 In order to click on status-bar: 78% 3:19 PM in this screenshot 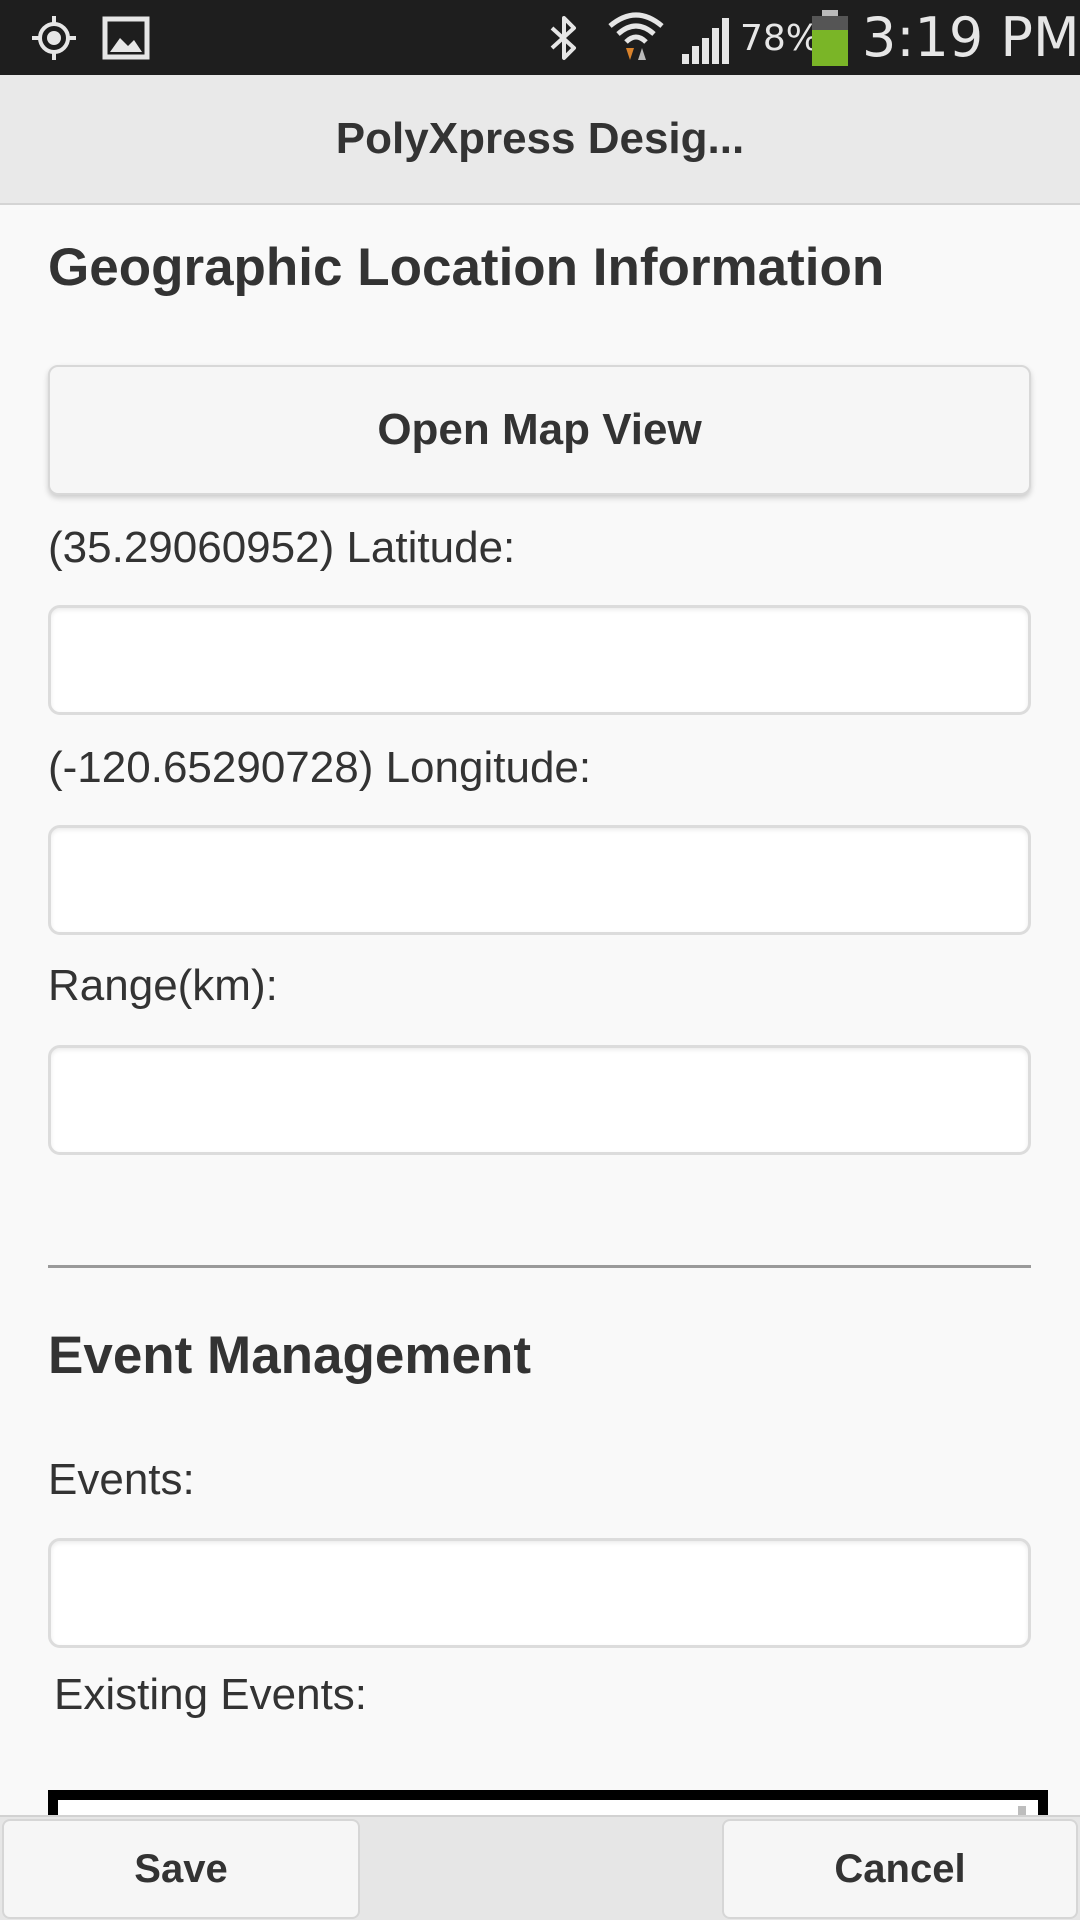, I will do `click(540, 37)`.